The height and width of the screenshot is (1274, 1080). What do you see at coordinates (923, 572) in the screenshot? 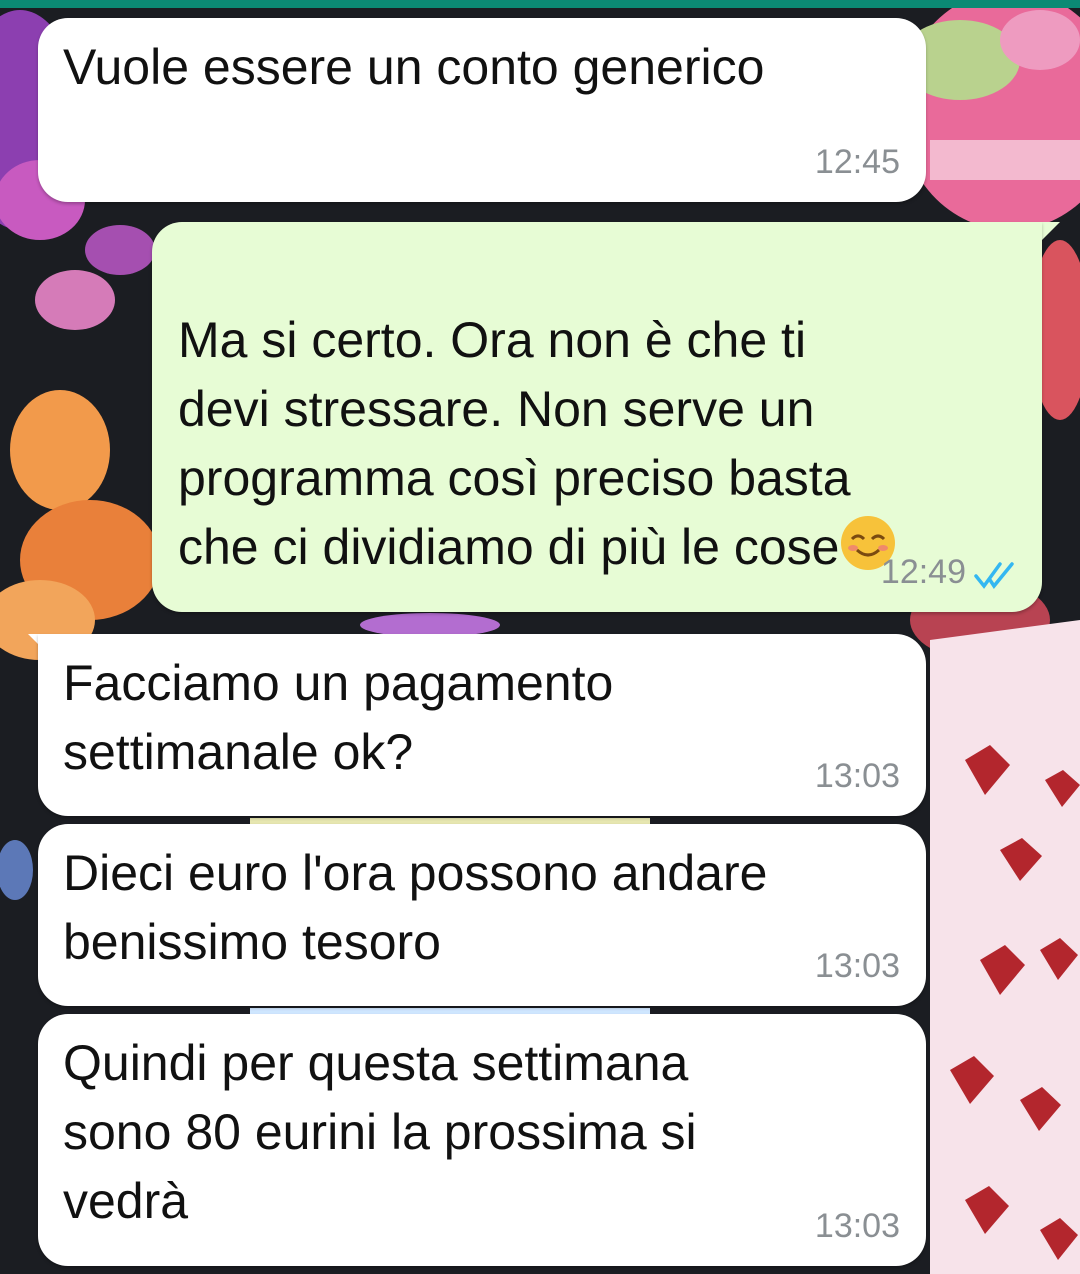
I see `message-timestamp: 12:49` at bounding box center [923, 572].